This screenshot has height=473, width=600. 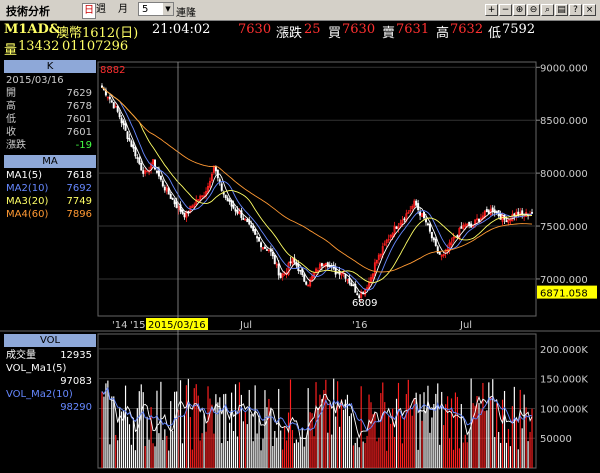 What do you see at coordinates (564, 350) in the screenshot?
I see `volume-tick-label: 200.000K` at bounding box center [564, 350].